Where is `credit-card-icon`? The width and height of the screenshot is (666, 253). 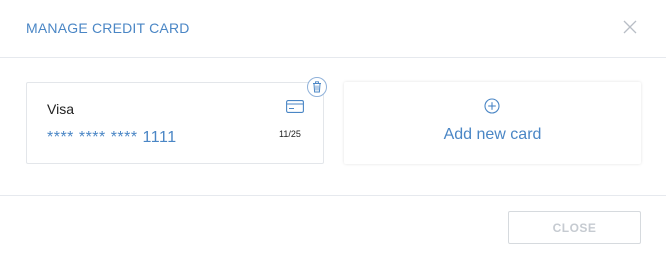
credit-card-icon is located at coordinates (295, 106).